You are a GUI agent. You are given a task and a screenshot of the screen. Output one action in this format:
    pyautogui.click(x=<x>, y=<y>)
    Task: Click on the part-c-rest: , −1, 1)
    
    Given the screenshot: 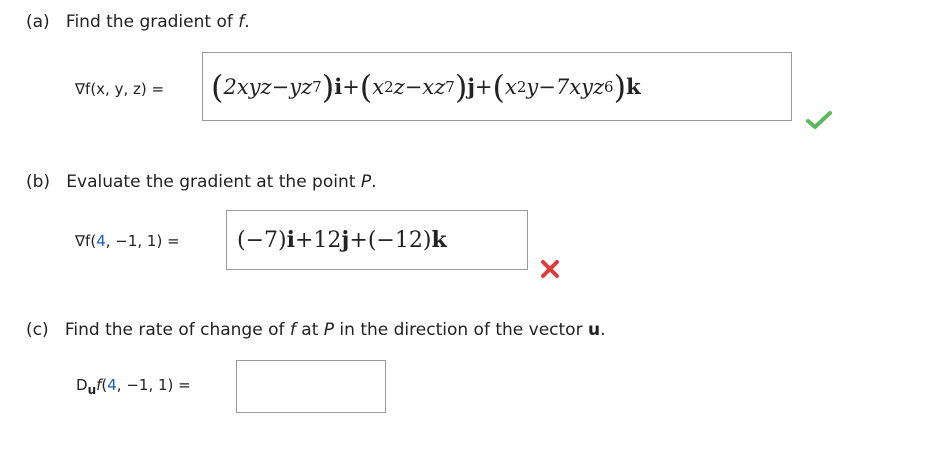 What is the action you would take?
    pyautogui.click(x=145, y=385)
    